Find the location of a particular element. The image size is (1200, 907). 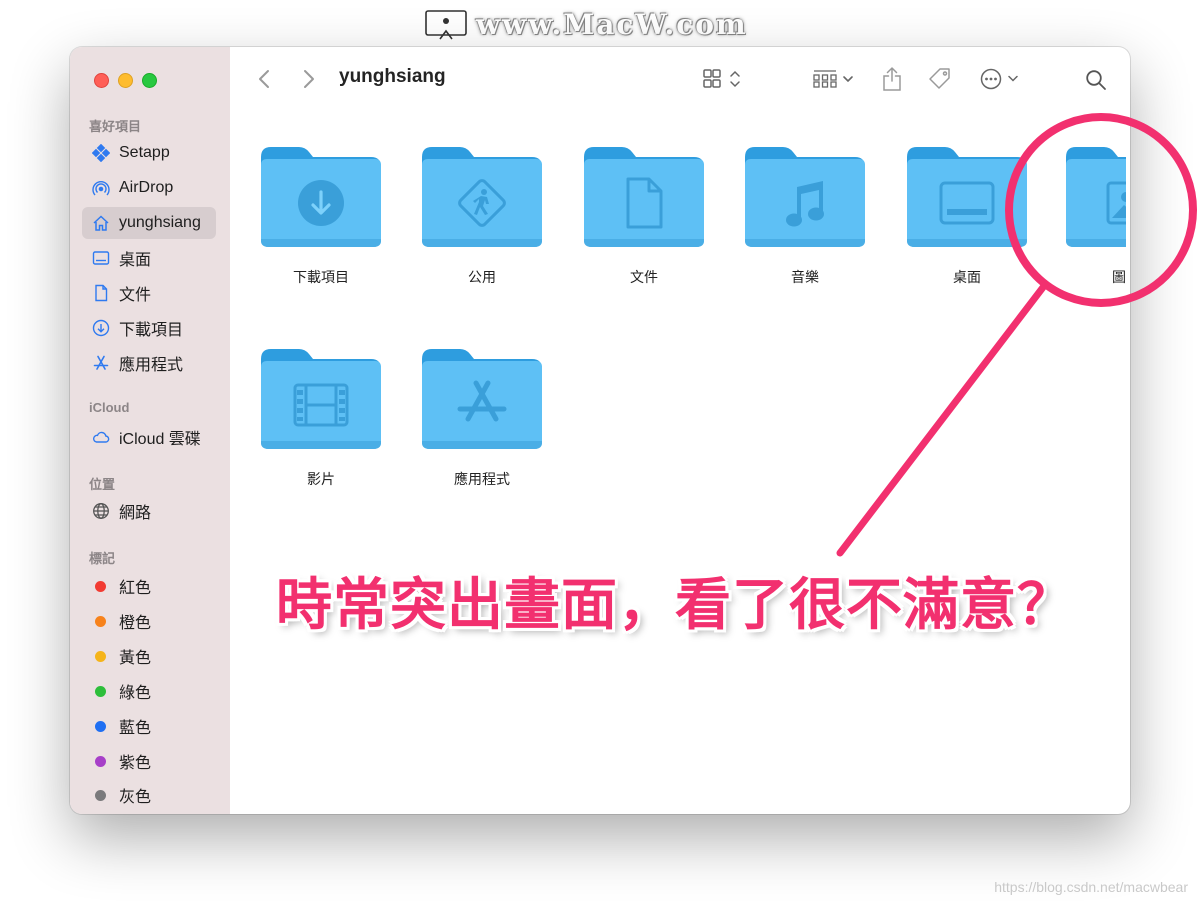

sidebar-item-desktop: 桌面 is located at coordinates (149, 258).